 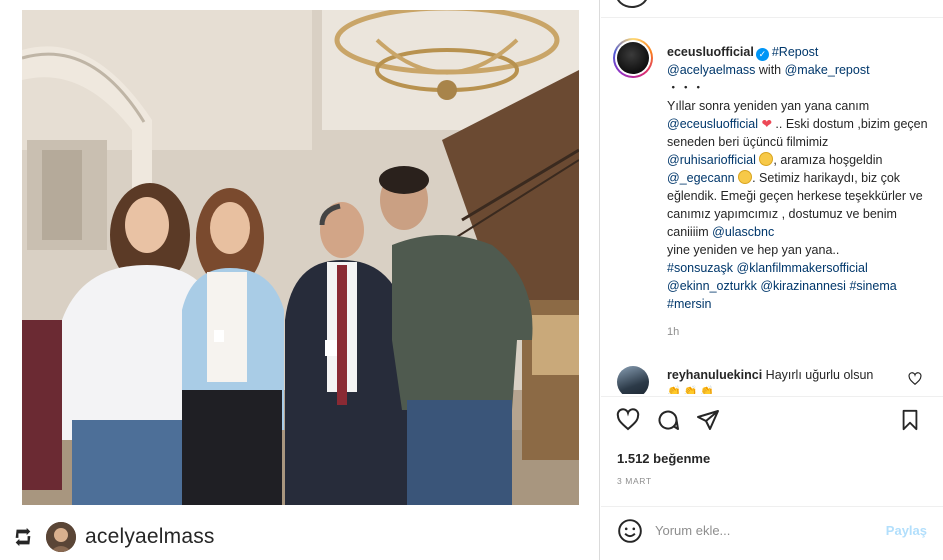 I want to click on with-text: with, so click(x=770, y=70).